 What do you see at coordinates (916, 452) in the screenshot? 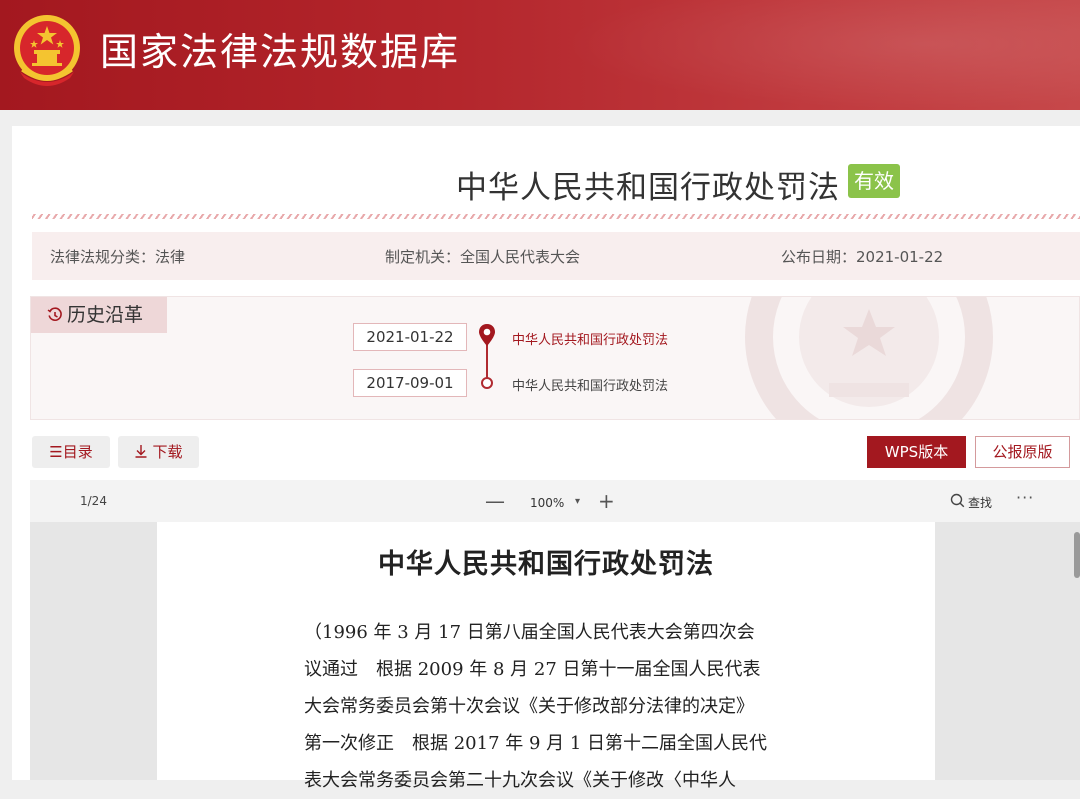
I see `wps-version-button: WPS版本` at bounding box center [916, 452].